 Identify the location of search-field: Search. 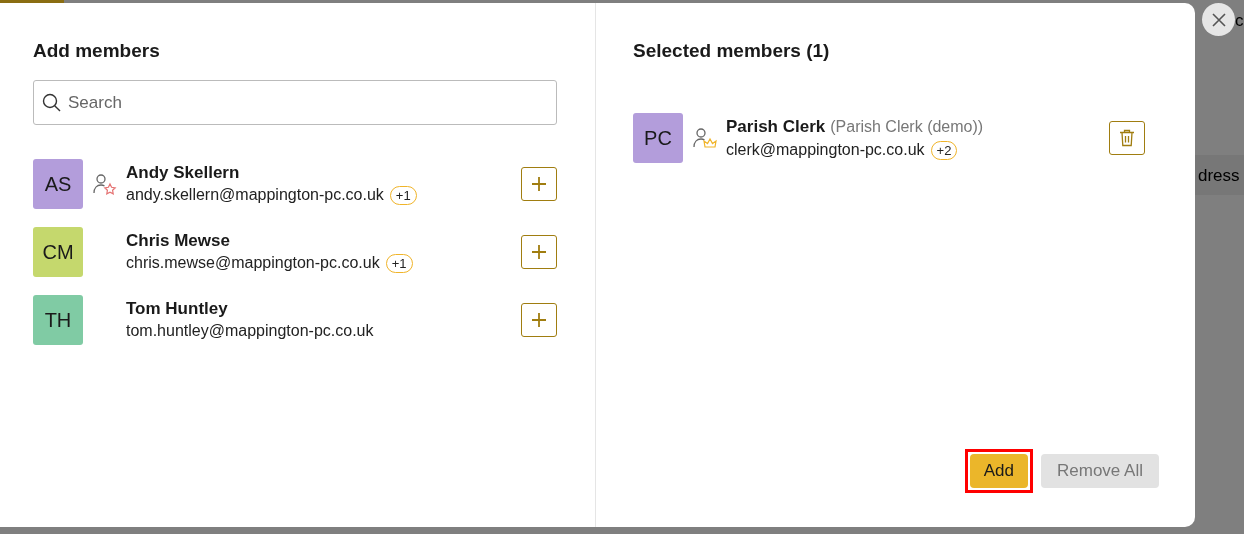
(295, 102).